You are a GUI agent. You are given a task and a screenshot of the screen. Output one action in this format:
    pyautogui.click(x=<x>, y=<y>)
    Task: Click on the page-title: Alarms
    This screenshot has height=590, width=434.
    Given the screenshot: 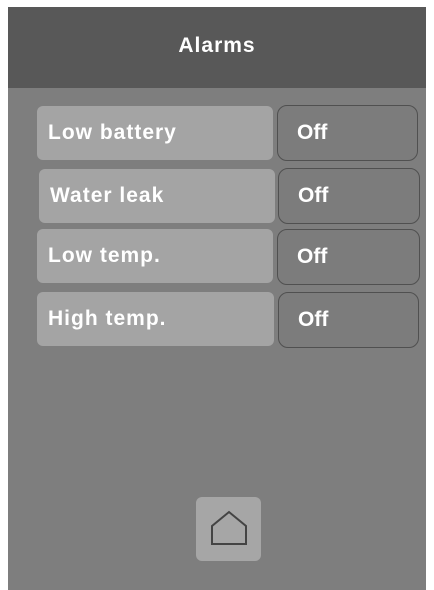 What is the action you would take?
    pyautogui.click(x=217, y=45)
    